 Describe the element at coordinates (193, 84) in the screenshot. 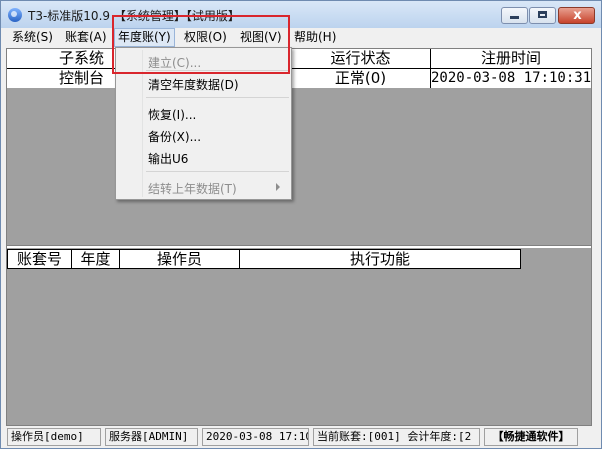

I see `menu-item-clear-year-data: 清空年度数据(D)` at that location.